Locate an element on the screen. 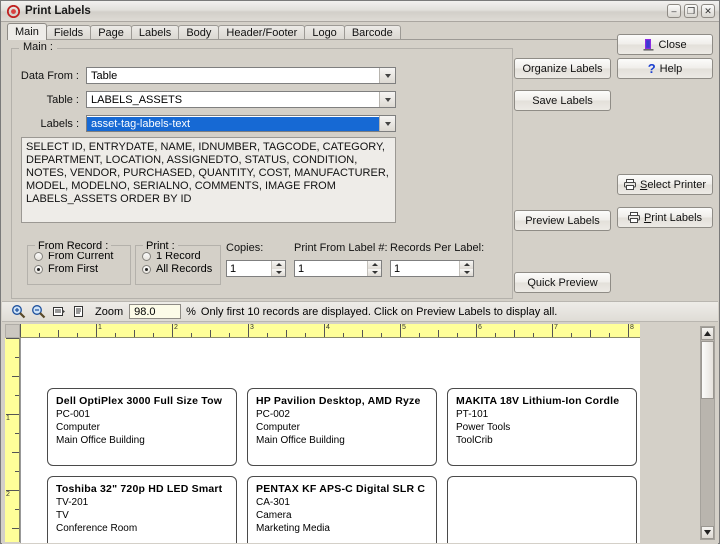 The height and width of the screenshot is (544, 720). records-per-label-value: 1 is located at coordinates (425, 269).